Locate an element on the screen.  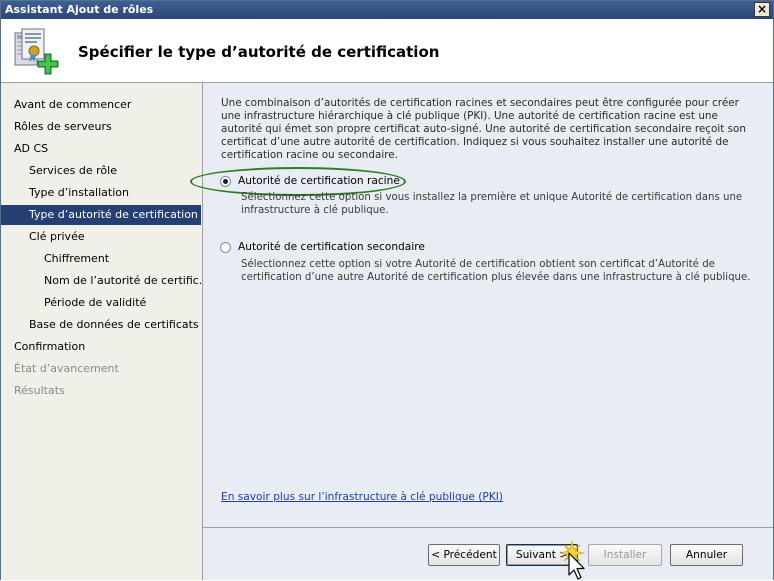
sidebar-item-base-de-donnees: Base de données de certificats is located at coordinates (101, 325).